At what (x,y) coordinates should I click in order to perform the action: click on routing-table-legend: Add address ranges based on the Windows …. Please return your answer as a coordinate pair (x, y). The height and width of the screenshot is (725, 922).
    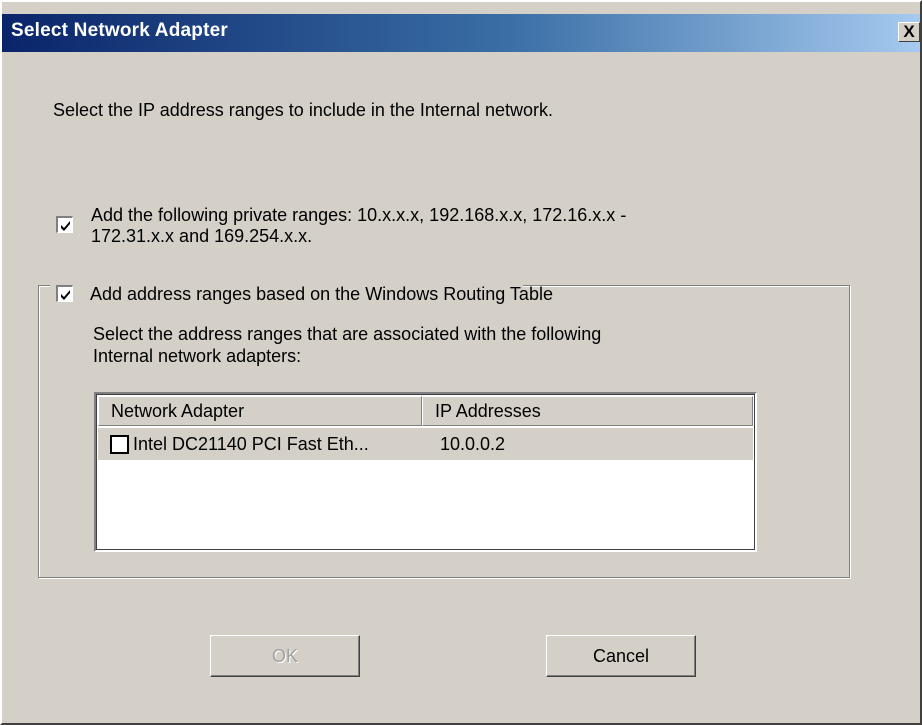
    Looking at the image, I should click on (301, 294).